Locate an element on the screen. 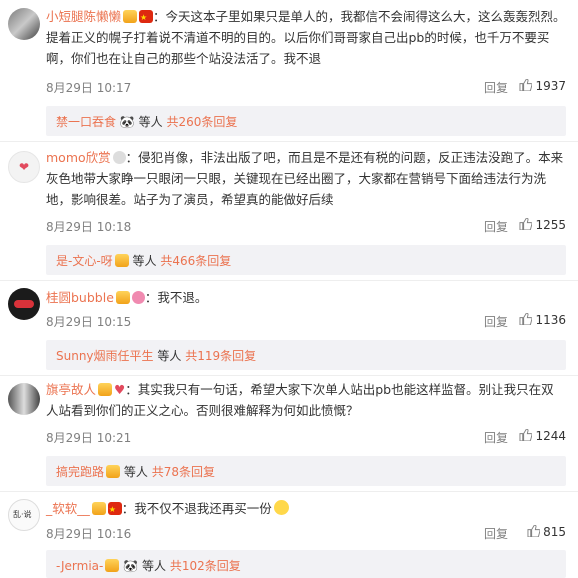 This screenshot has width=578, height=578. reply-summary: -Jermia- 🐼 等人 共102条回复 is located at coordinates (306, 564).